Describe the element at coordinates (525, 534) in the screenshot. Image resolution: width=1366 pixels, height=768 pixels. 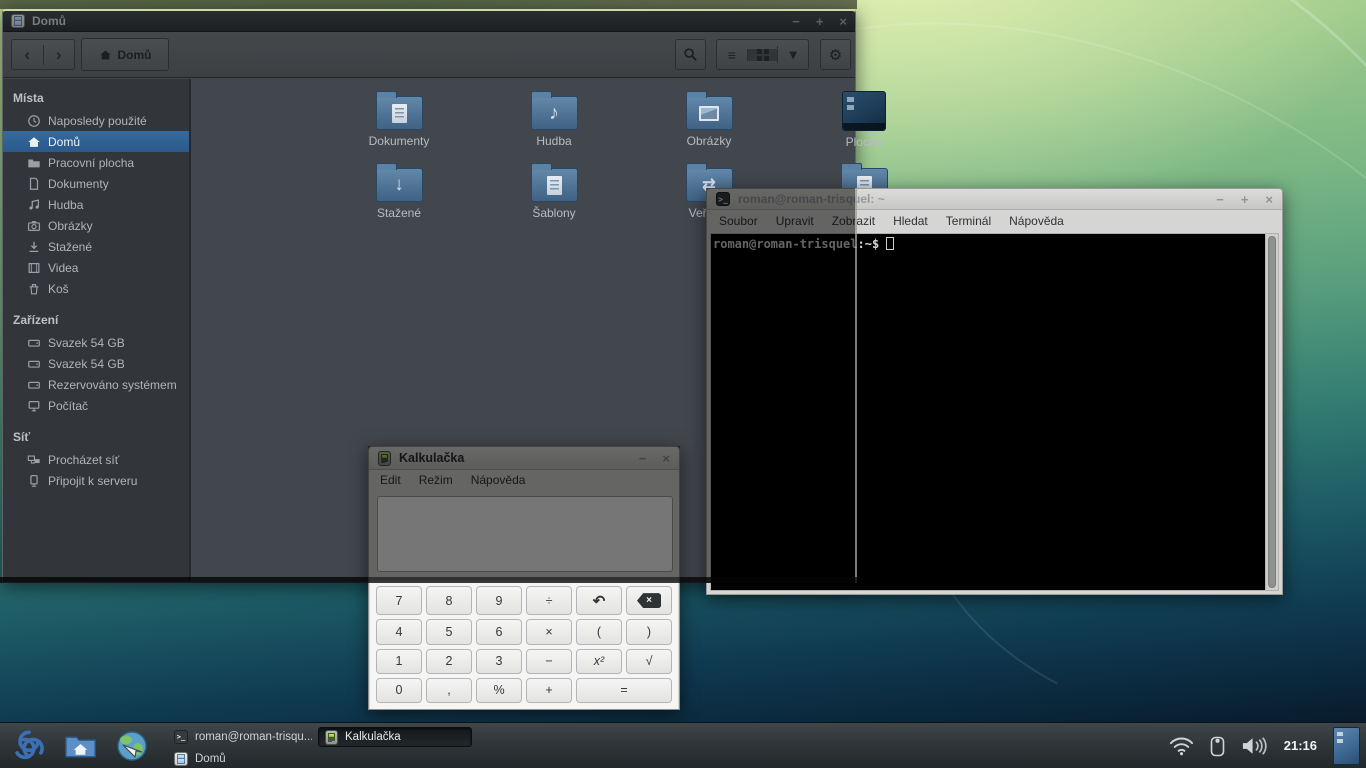
I see `calculator-display` at that location.